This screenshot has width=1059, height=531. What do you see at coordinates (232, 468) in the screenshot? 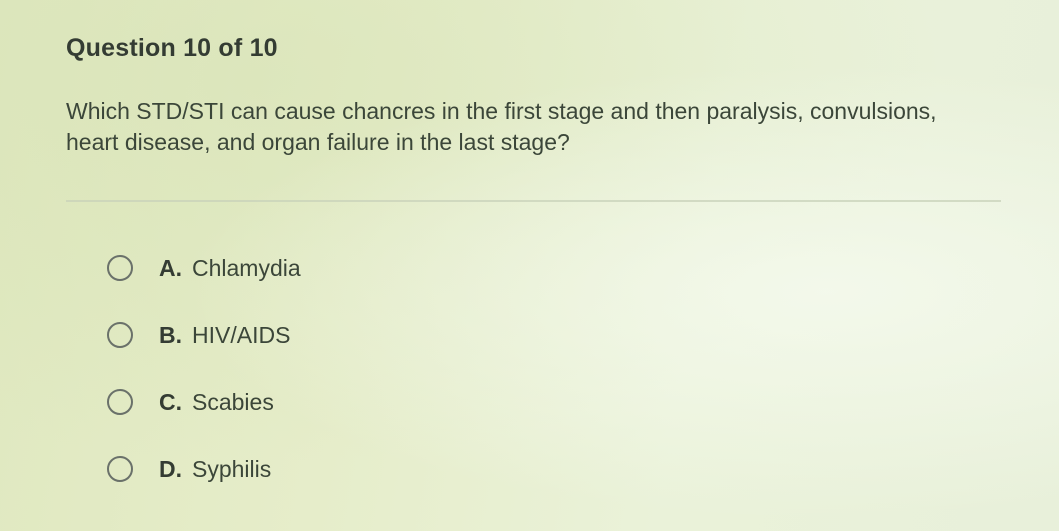
I see `option-label: Syphilis` at bounding box center [232, 468].